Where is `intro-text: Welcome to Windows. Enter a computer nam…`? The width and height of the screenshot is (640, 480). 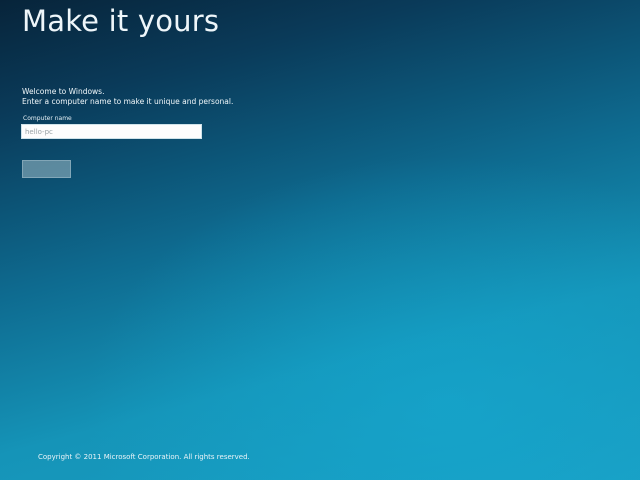
intro-text: Welcome to Windows. Enter a computer nam… is located at coordinates (127, 97).